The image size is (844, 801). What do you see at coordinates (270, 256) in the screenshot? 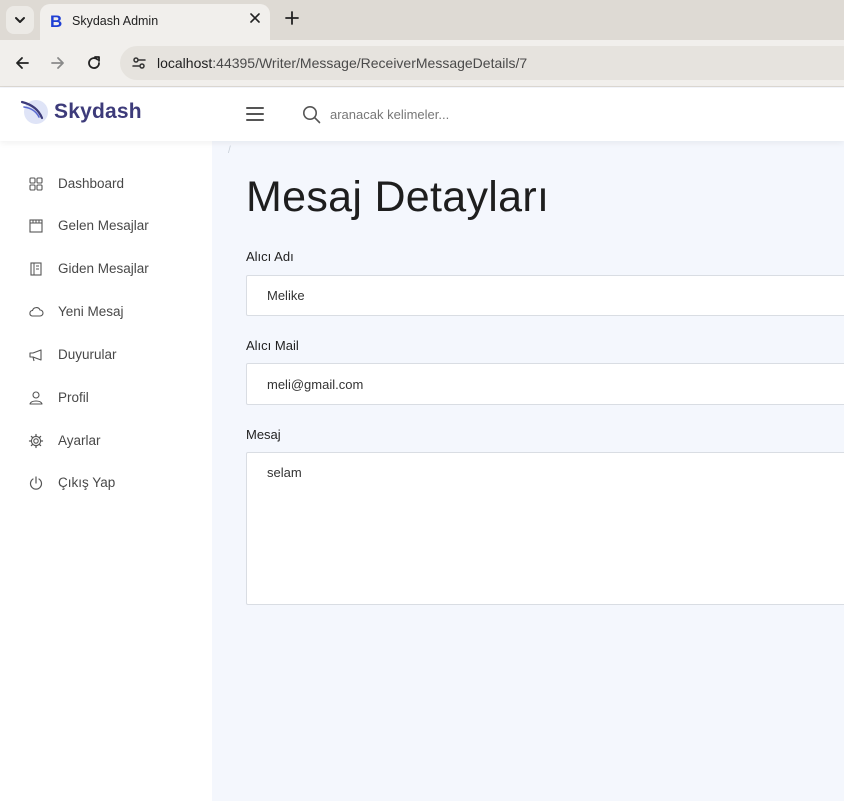
I see `receiver-name-label: Alıcı Adı` at bounding box center [270, 256].